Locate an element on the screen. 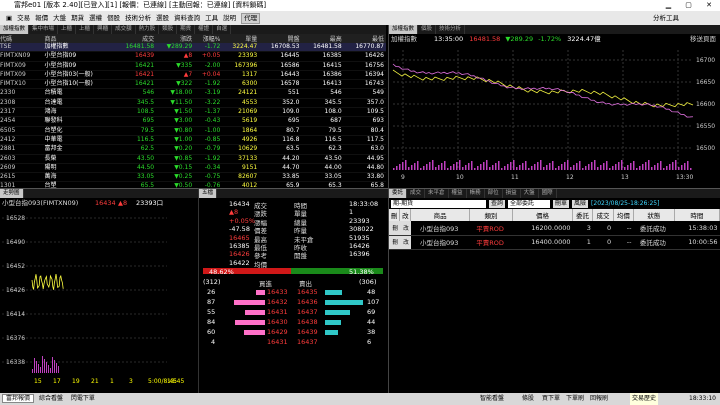  tab-open-position: 未平倉 is located at coordinates (437, 193).